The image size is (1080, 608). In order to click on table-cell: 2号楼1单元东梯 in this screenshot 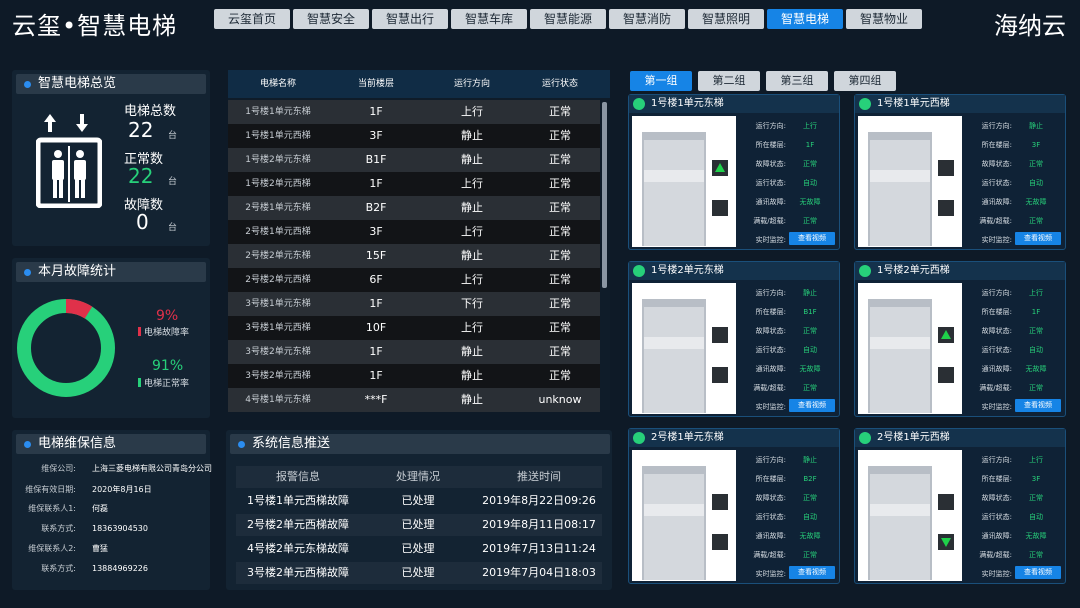, I will do `click(278, 208)`.